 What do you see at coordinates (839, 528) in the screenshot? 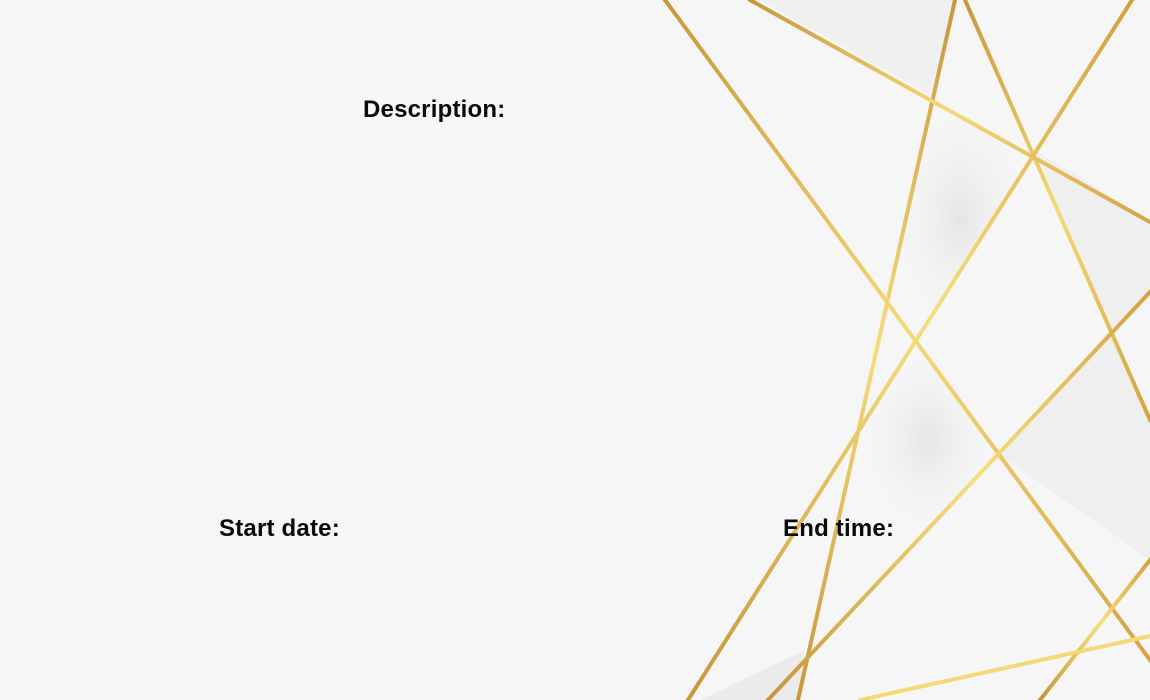
I see `end-time-label: End time:` at bounding box center [839, 528].